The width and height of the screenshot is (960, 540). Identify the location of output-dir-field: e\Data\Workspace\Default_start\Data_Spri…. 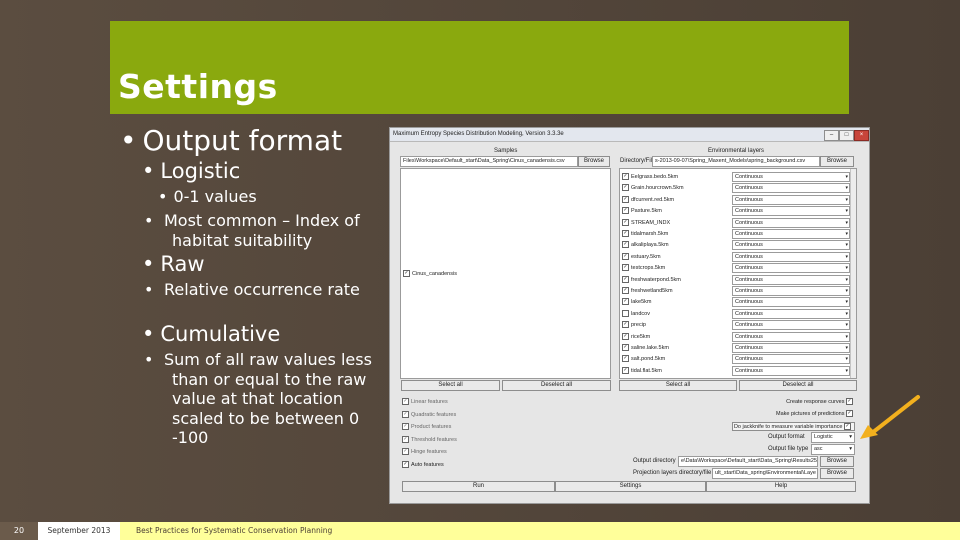
(748, 461).